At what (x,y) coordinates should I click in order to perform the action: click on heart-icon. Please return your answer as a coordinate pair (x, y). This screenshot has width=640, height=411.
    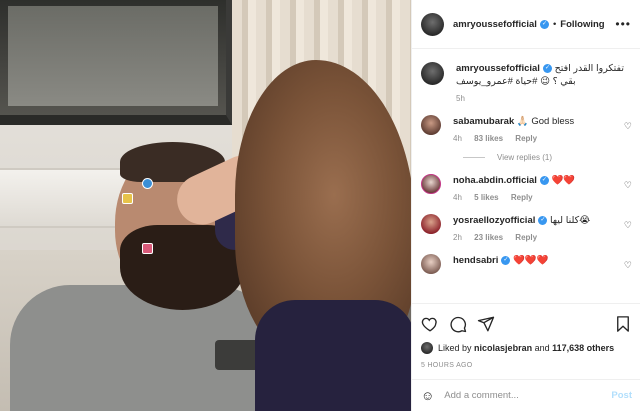
    Looking at the image, I should click on (430, 324).